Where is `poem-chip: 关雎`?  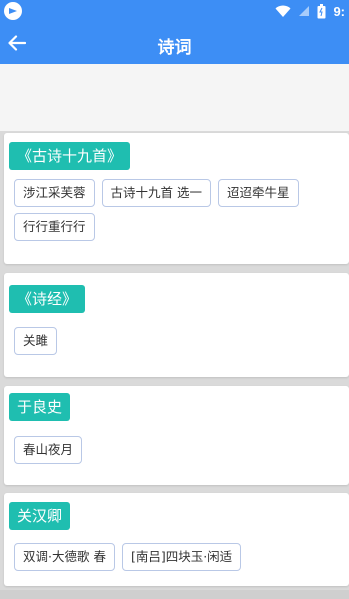 poem-chip: 关雎 is located at coordinates (36, 341).